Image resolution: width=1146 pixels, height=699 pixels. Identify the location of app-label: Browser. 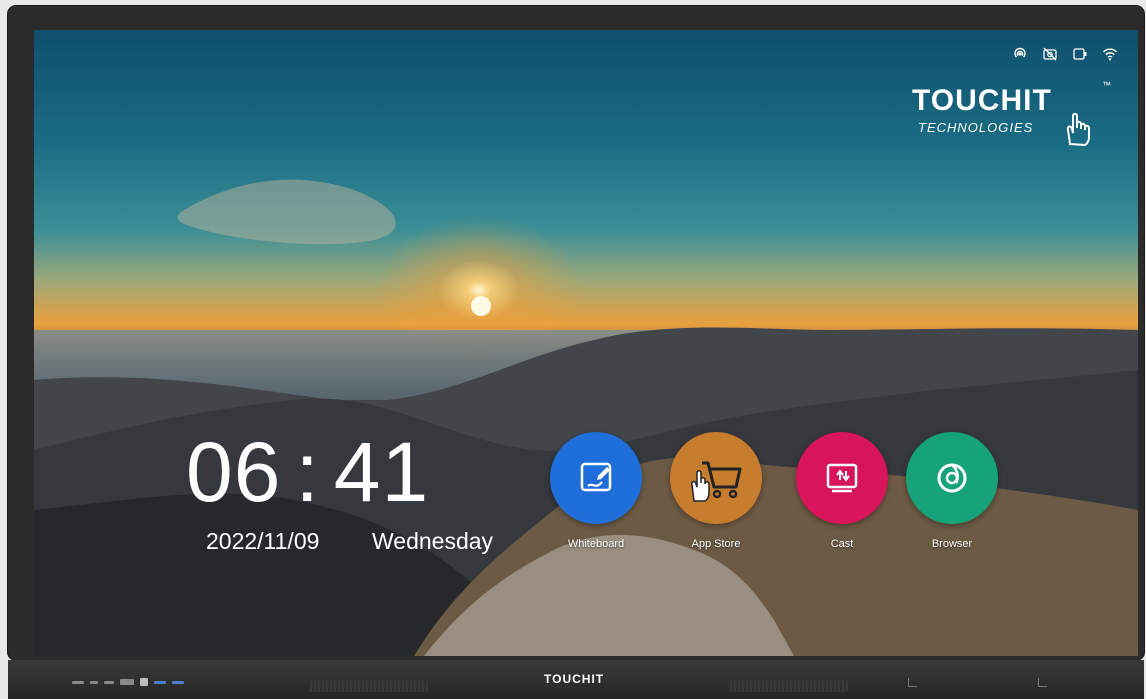
(952, 544).